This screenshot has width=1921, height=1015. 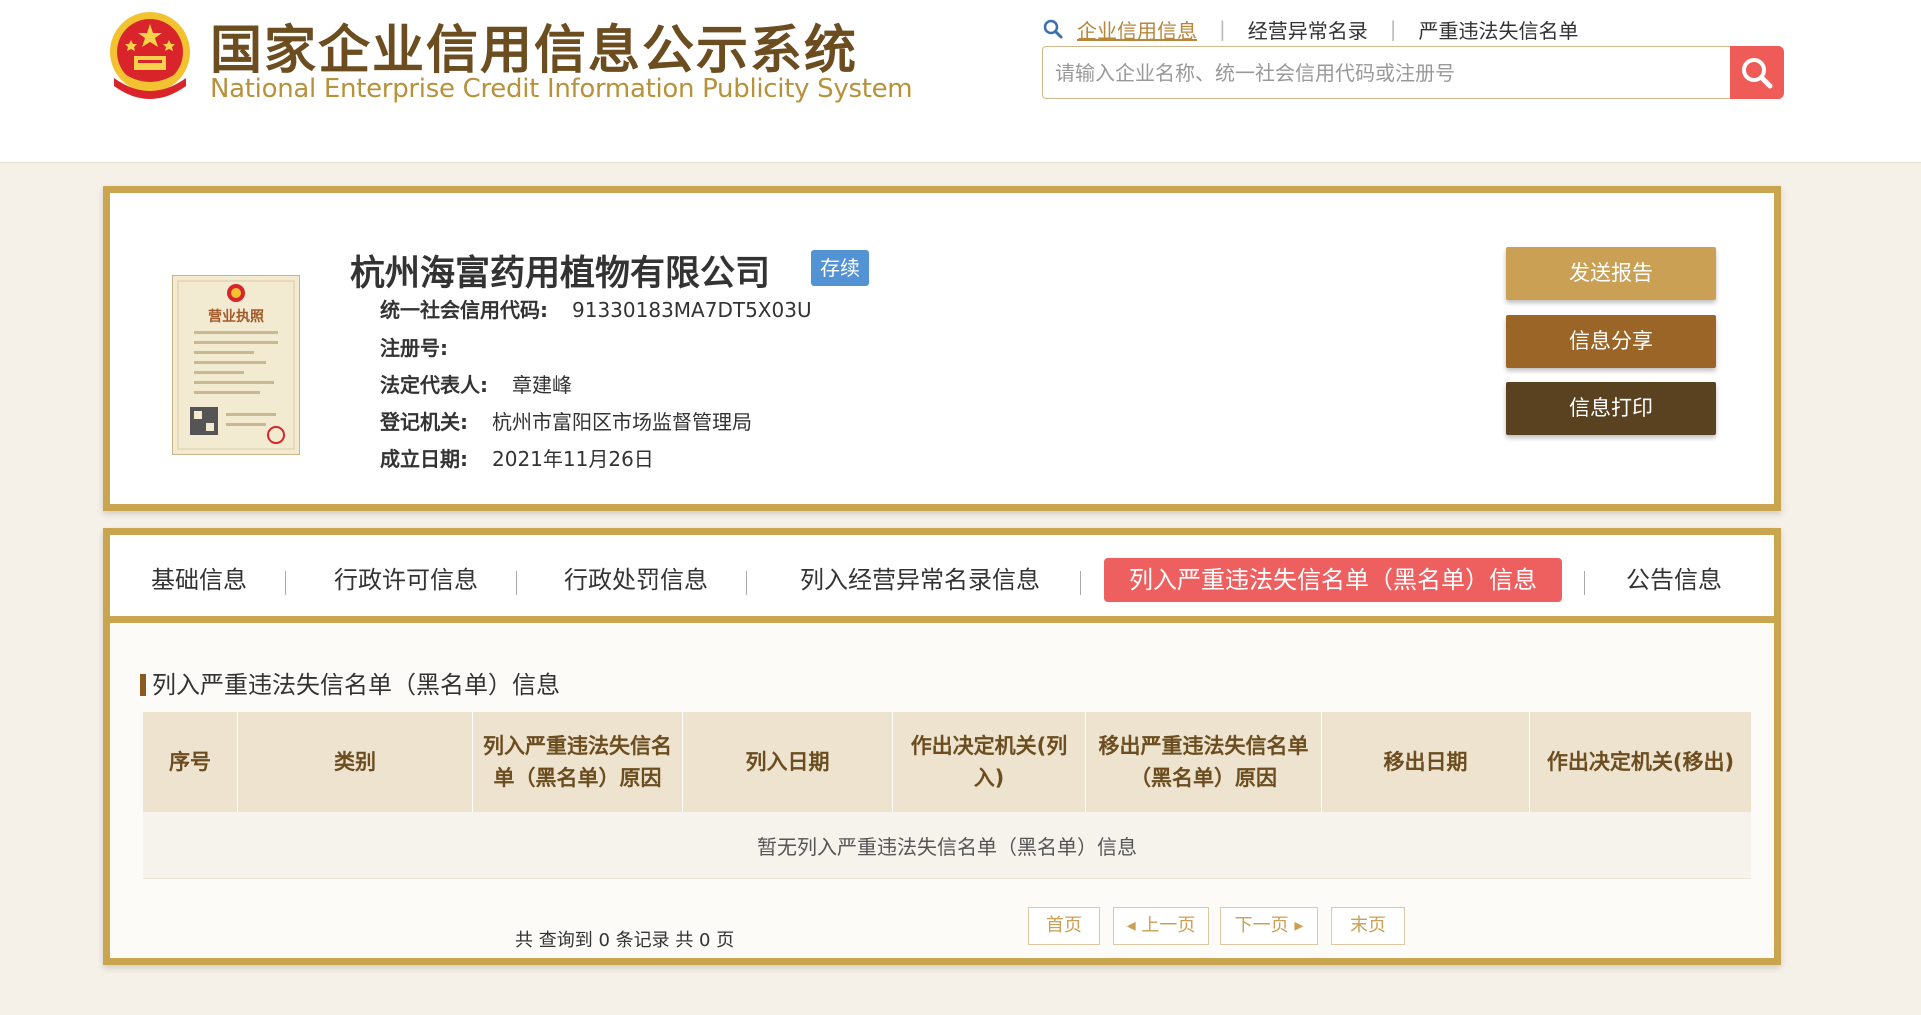 I want to click on search-button, so click(x=1757, y=72).